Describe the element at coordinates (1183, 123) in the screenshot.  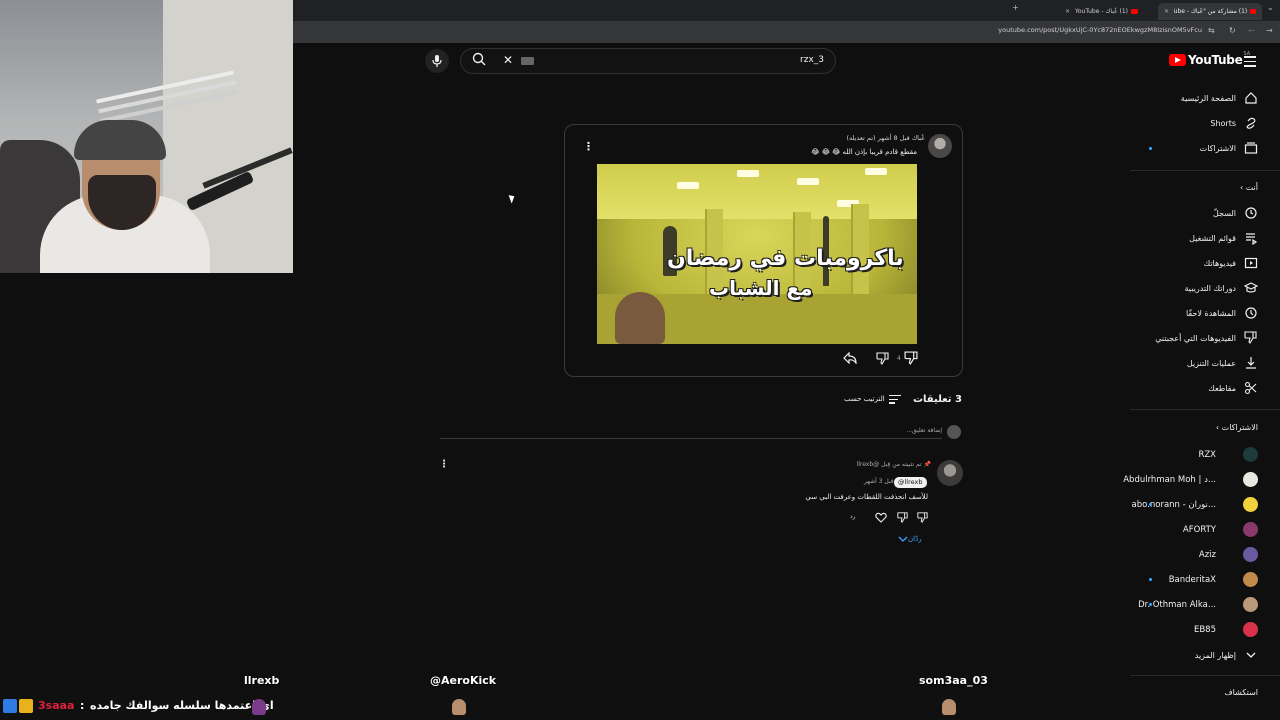
I see `sidebar-item-shorts: Shorts` at that location.